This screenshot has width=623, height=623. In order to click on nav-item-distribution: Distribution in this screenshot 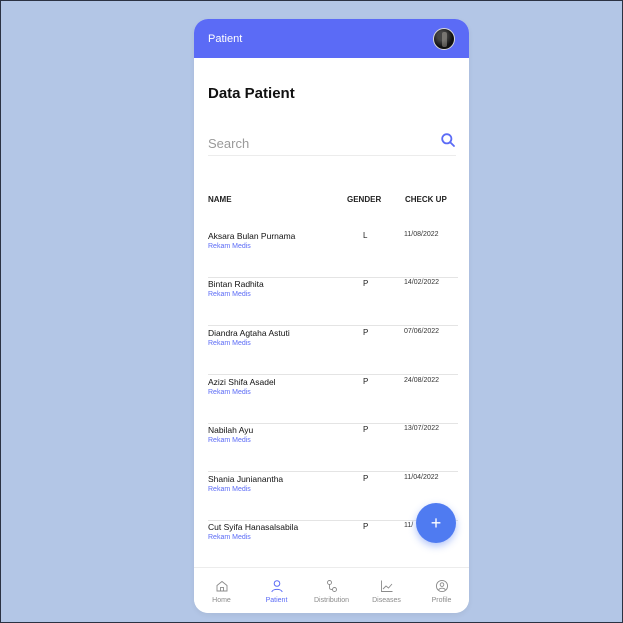, I will do `click(331, 590)`.